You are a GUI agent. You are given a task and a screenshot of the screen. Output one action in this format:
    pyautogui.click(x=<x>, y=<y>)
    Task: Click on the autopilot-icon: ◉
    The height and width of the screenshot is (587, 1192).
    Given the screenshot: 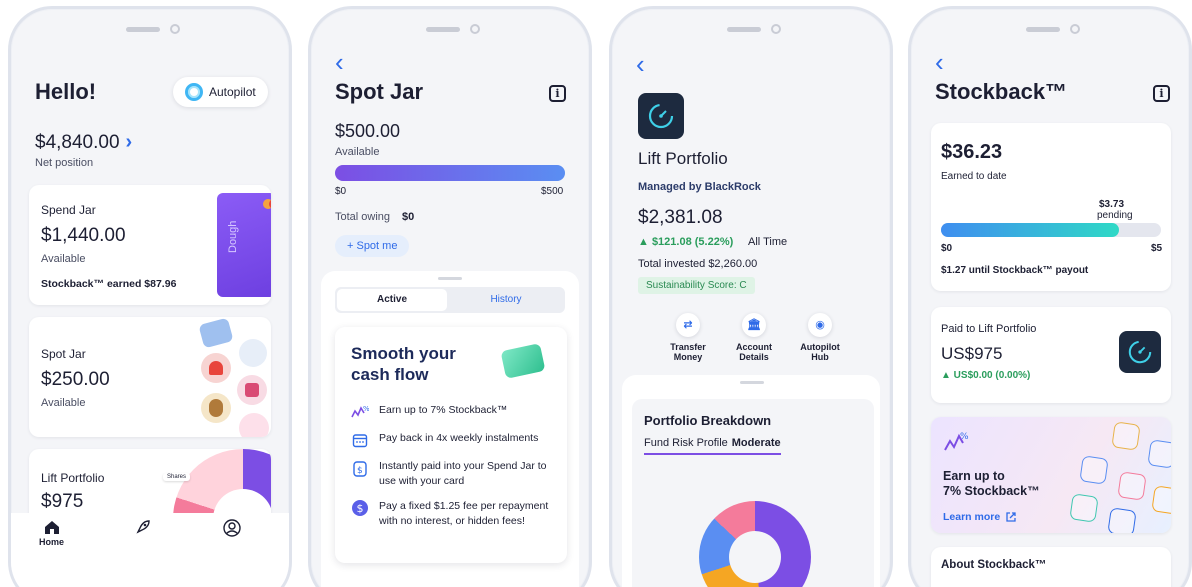 What is the action you would take?
    pyautogui.click(x=820, y=325)
    